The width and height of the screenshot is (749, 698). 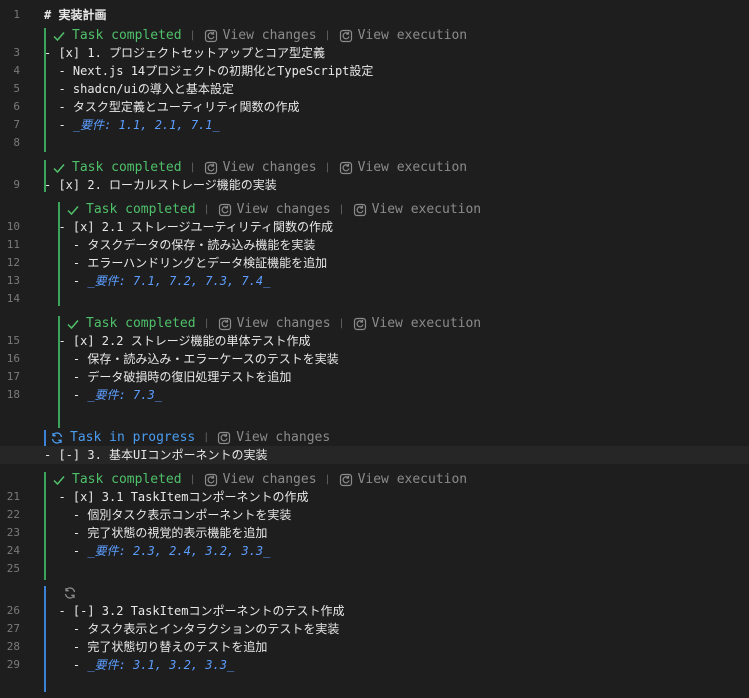 I want to click on task-codelens: Task in progress | View changes, so click(x=190, y=438).